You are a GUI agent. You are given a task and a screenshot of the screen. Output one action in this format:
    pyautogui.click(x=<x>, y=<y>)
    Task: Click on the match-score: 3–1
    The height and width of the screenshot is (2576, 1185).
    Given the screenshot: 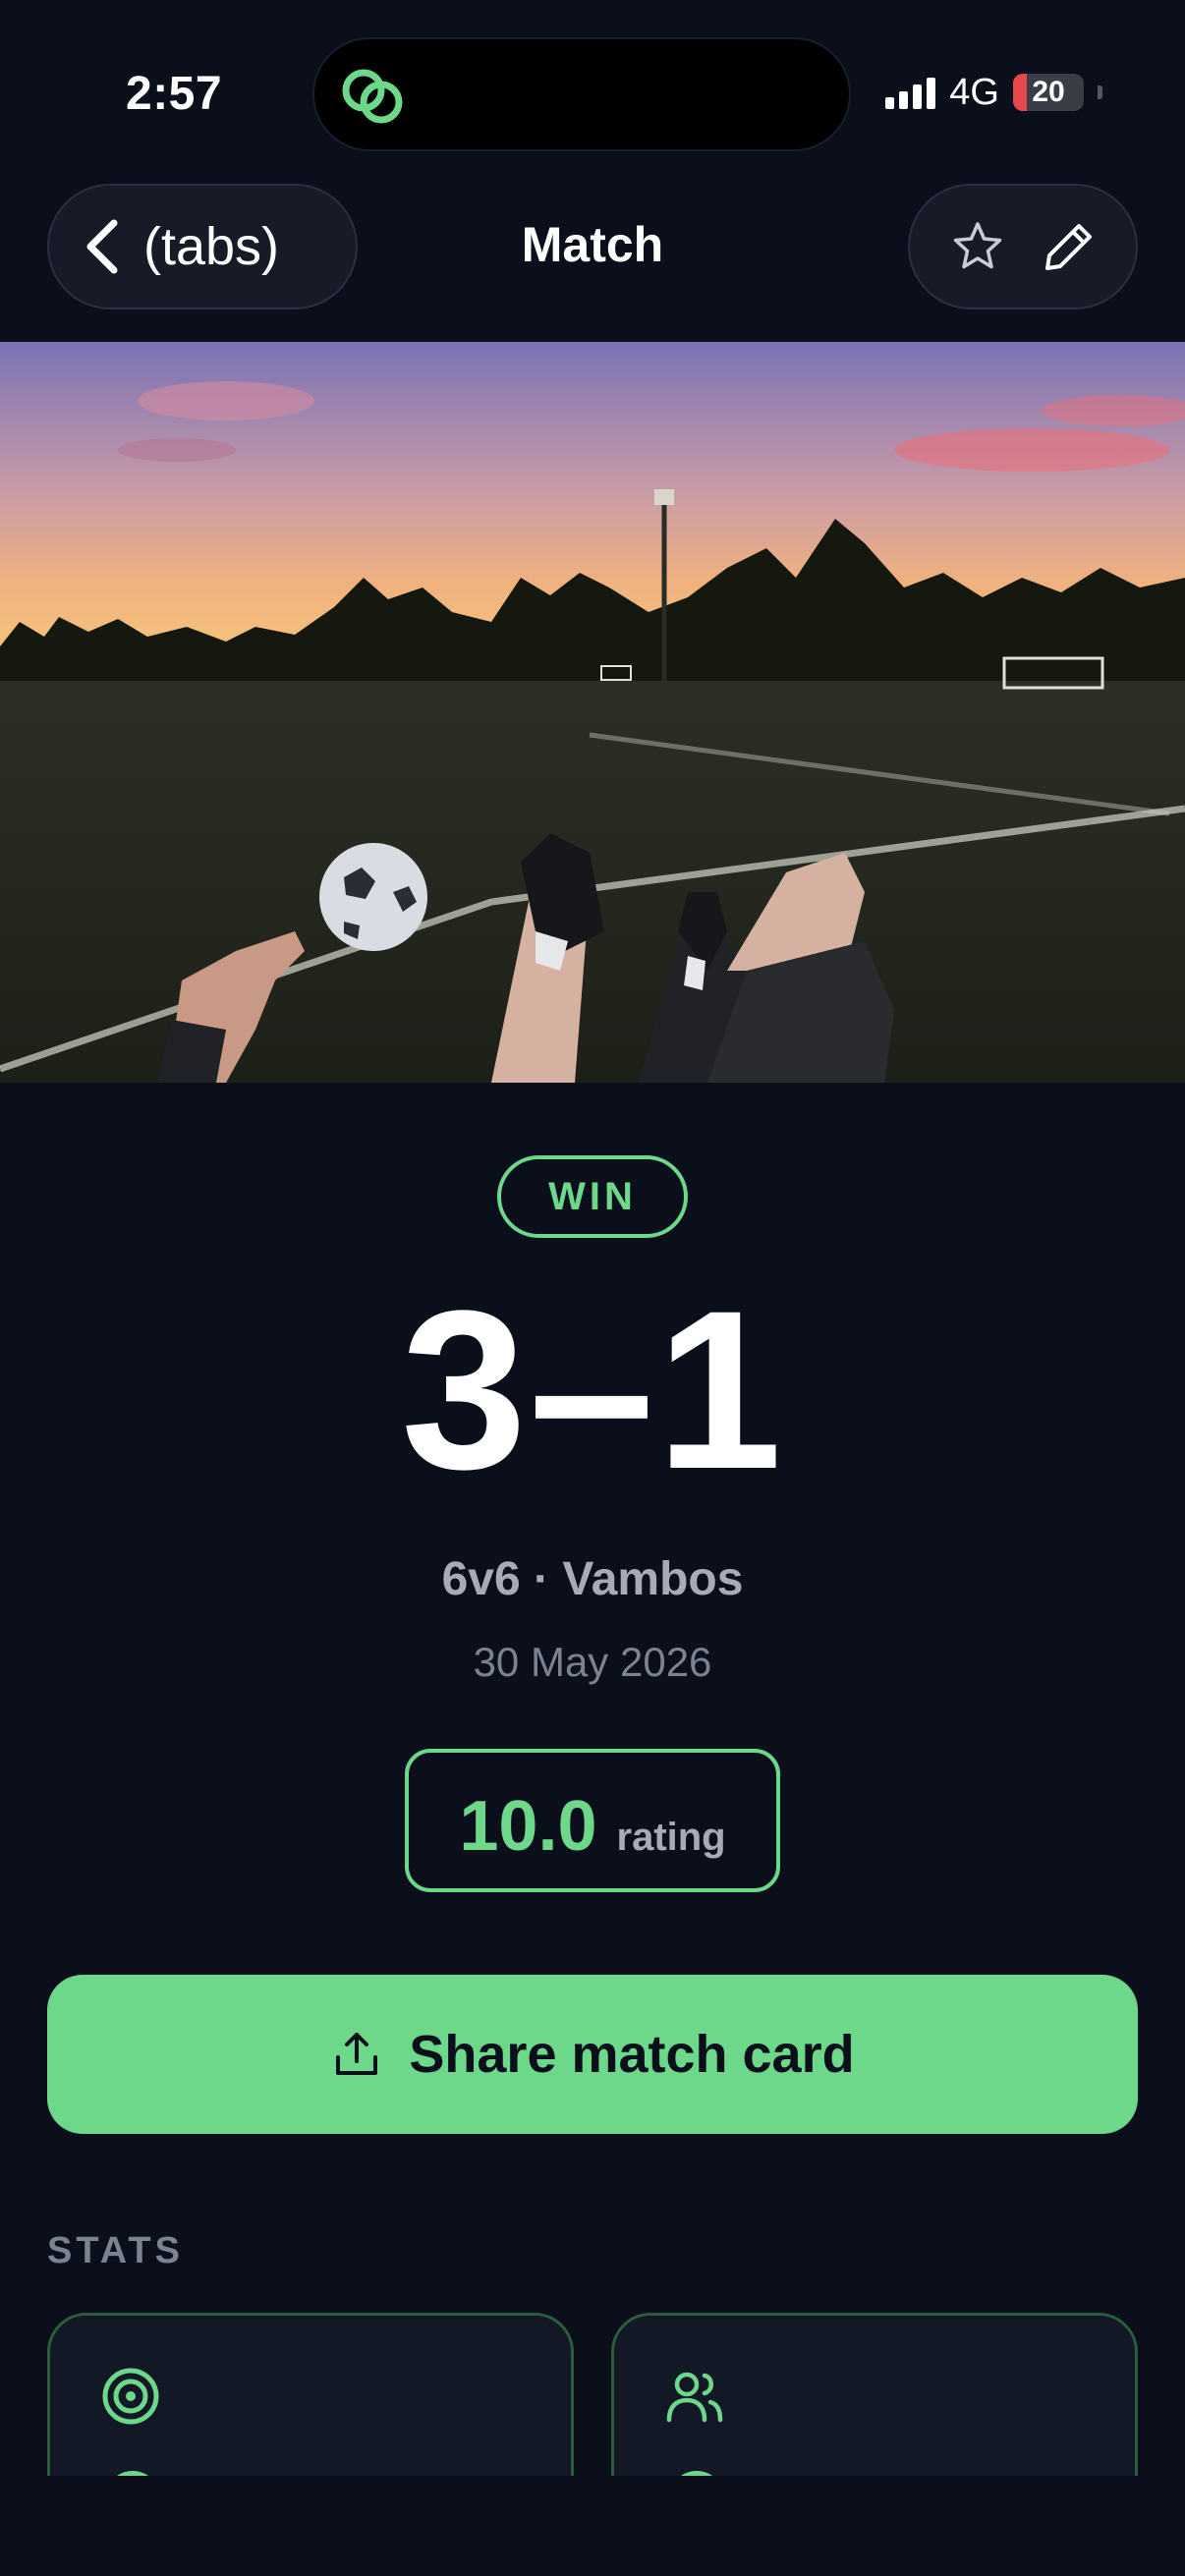 What is the action you would take?
    pyautogui.click(x=592, y=1389)
    